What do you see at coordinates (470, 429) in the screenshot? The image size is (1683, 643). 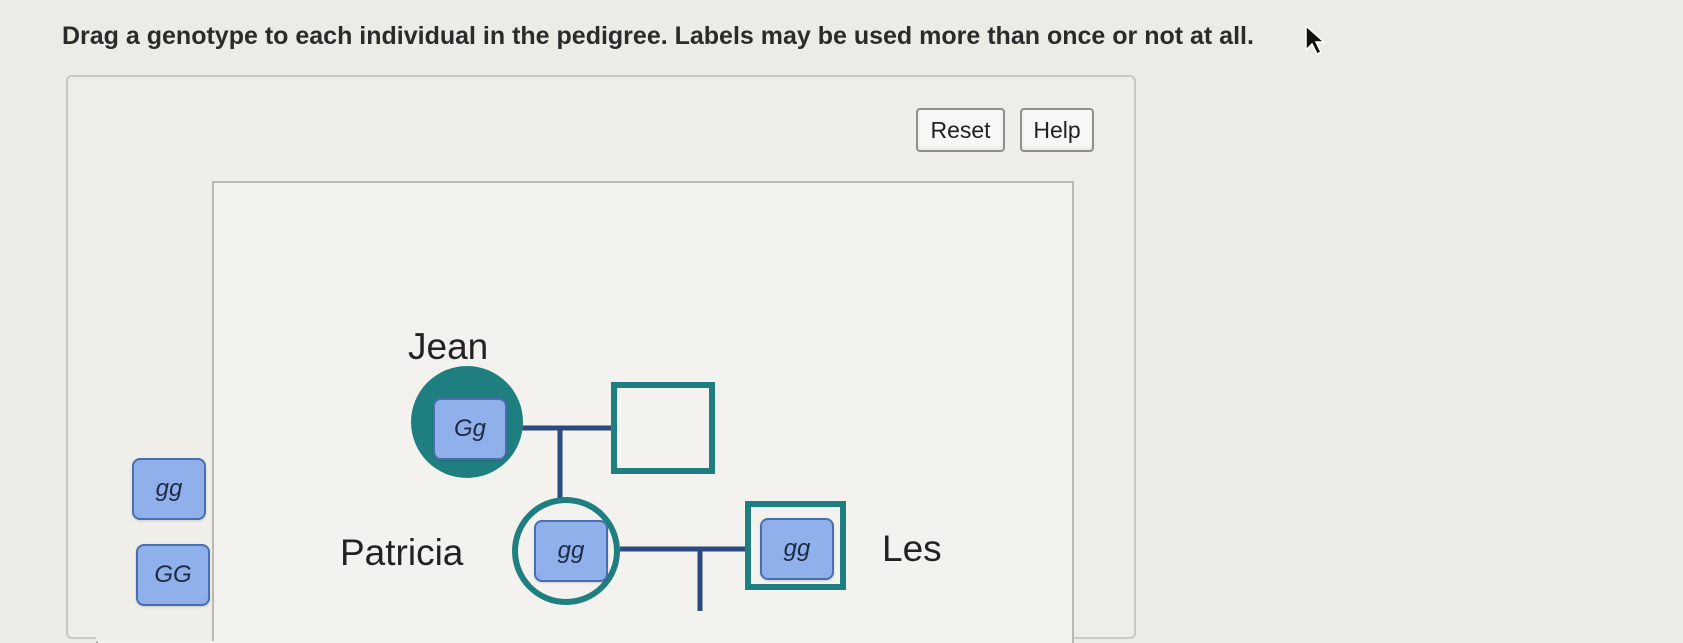 I see `placed-label-jean: Gg` at bounding box center [470, 429].